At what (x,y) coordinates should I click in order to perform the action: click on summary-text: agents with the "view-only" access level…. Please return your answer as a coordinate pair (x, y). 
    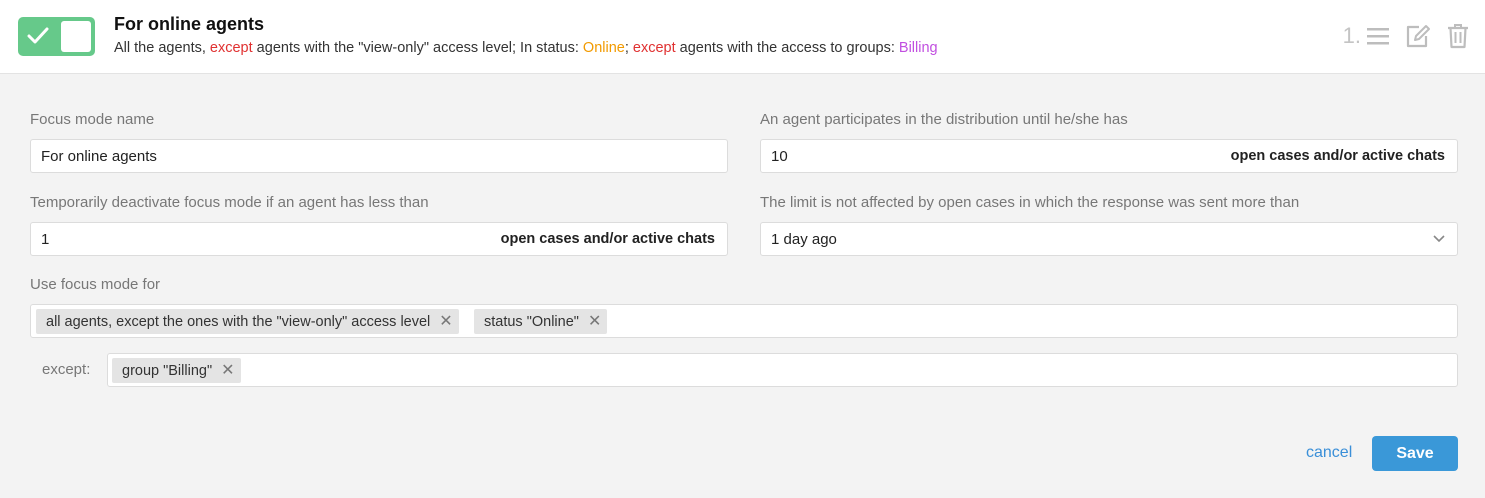
    Looking at the image, I should click on (417, 48).